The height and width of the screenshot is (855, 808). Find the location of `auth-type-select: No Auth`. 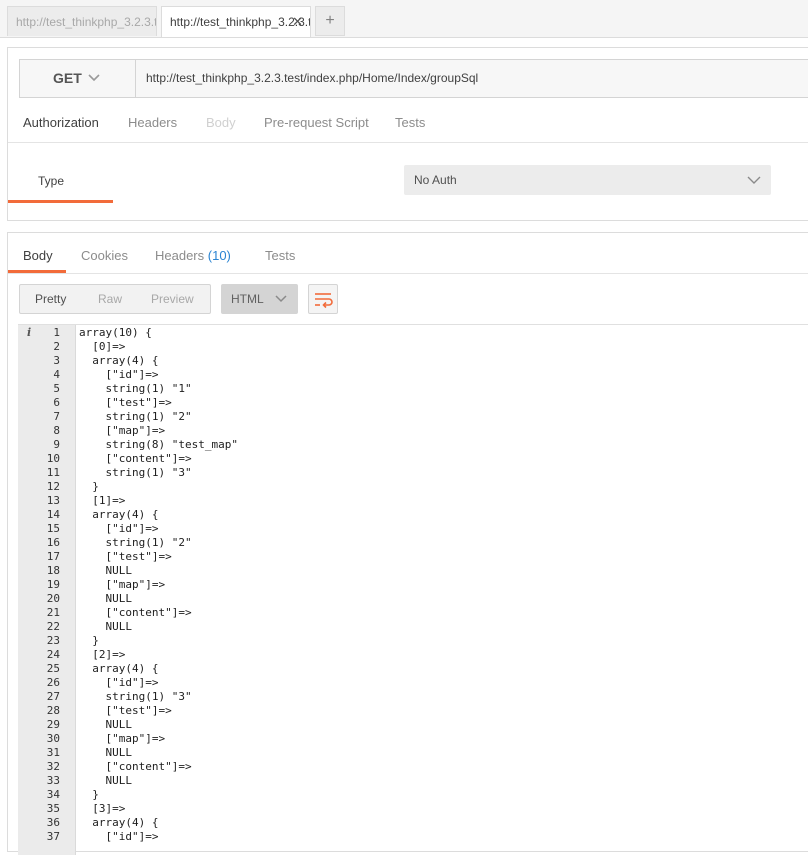

auth-type-select: No Auth is located at coordinates (587, 180).